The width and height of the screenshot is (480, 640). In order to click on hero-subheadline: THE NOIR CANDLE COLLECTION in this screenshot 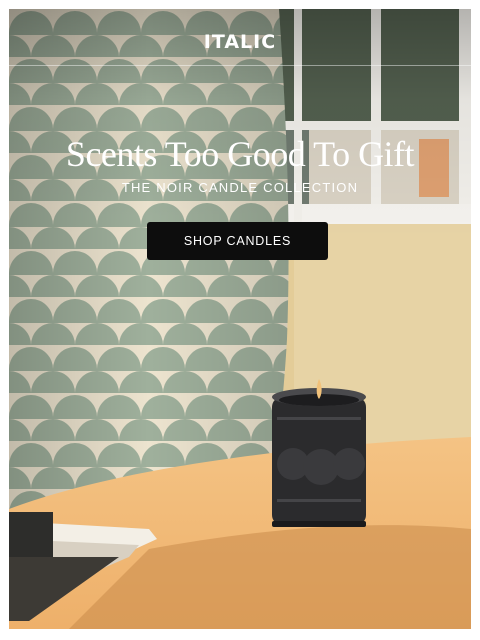, I will do `click(240, 187)`.